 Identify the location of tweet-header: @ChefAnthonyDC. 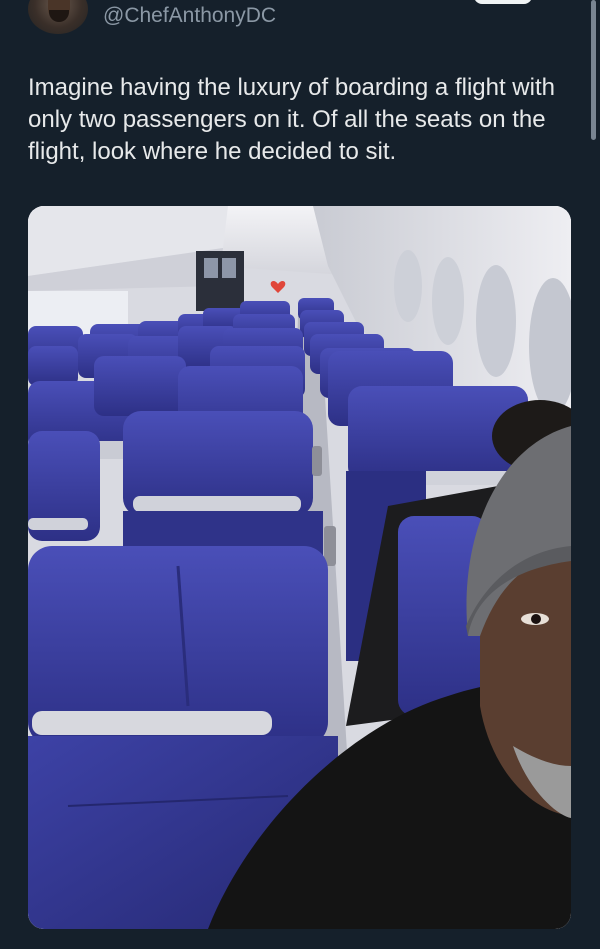
(300, 20).